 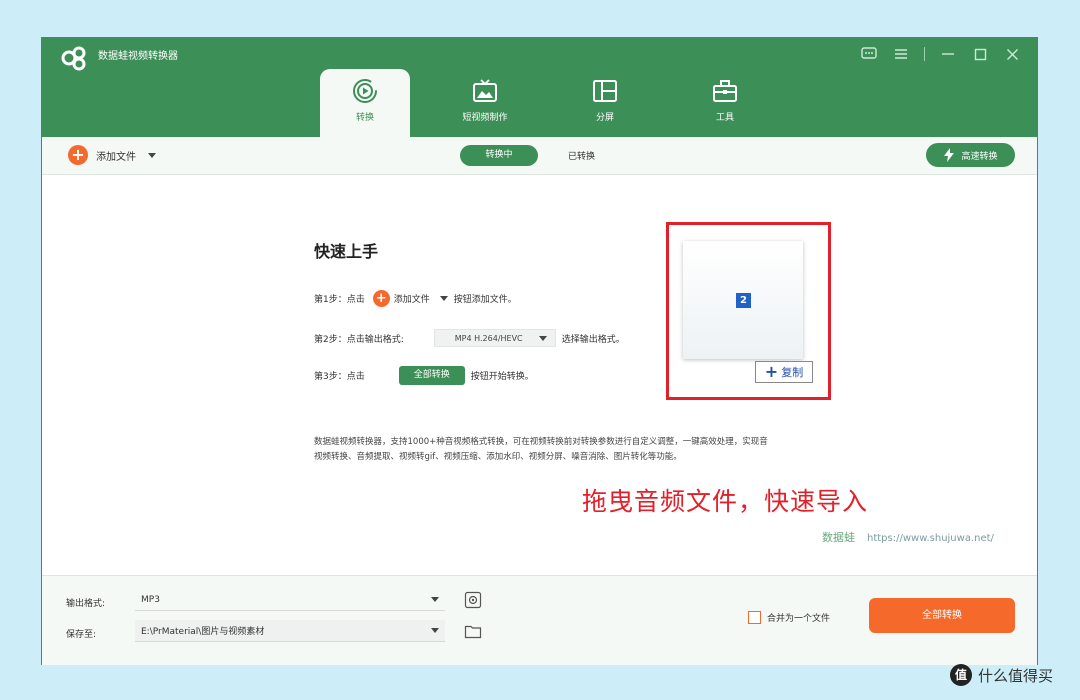 I want to click on output-format-label: 输出格式:, so click(x=86, y=604).